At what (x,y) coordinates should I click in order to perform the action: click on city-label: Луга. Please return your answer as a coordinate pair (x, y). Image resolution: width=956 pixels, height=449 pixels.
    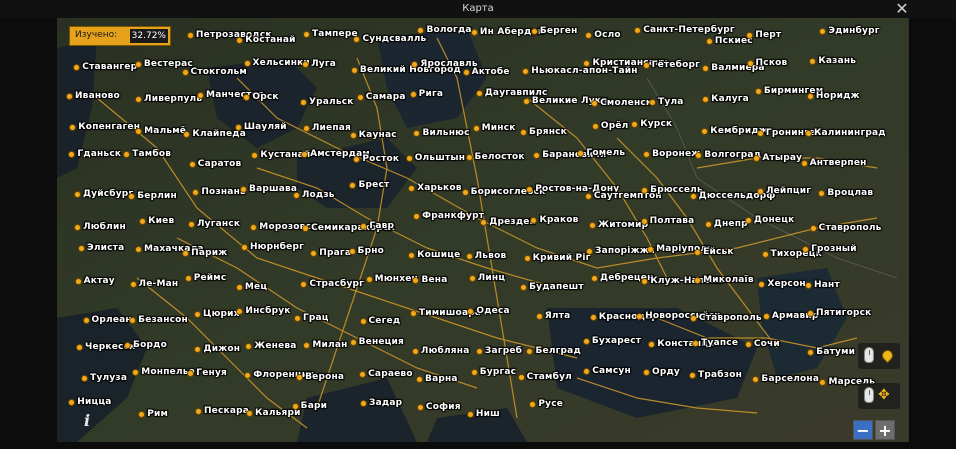
    Looking at the image, I should click on (324, 64).